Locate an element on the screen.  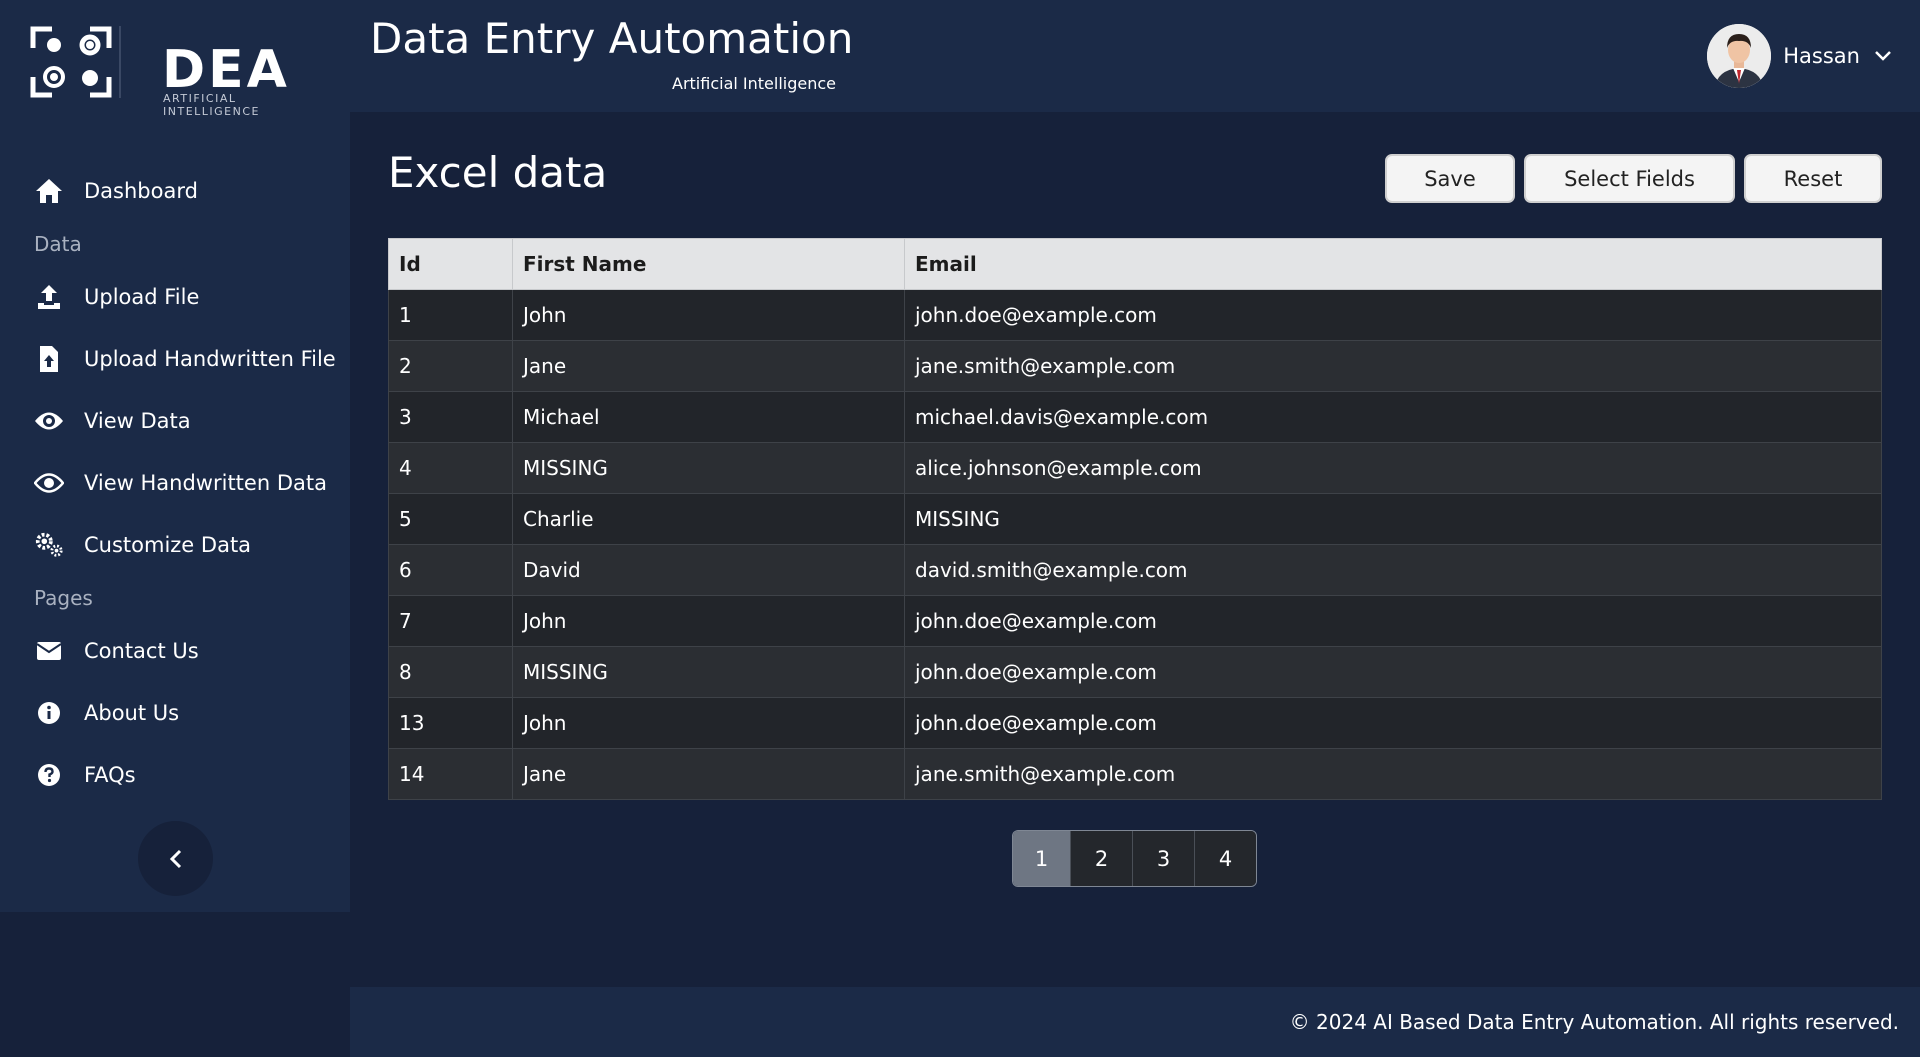
sidebar-item-customize-data: Customize Data is located at coordinates (175, 545).